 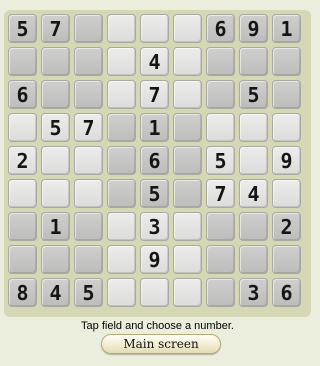 What do you see at coordinates (161, 344) in the screenshot?
I see `main-screen-button: Main screen` at bounding box center [161, 344].